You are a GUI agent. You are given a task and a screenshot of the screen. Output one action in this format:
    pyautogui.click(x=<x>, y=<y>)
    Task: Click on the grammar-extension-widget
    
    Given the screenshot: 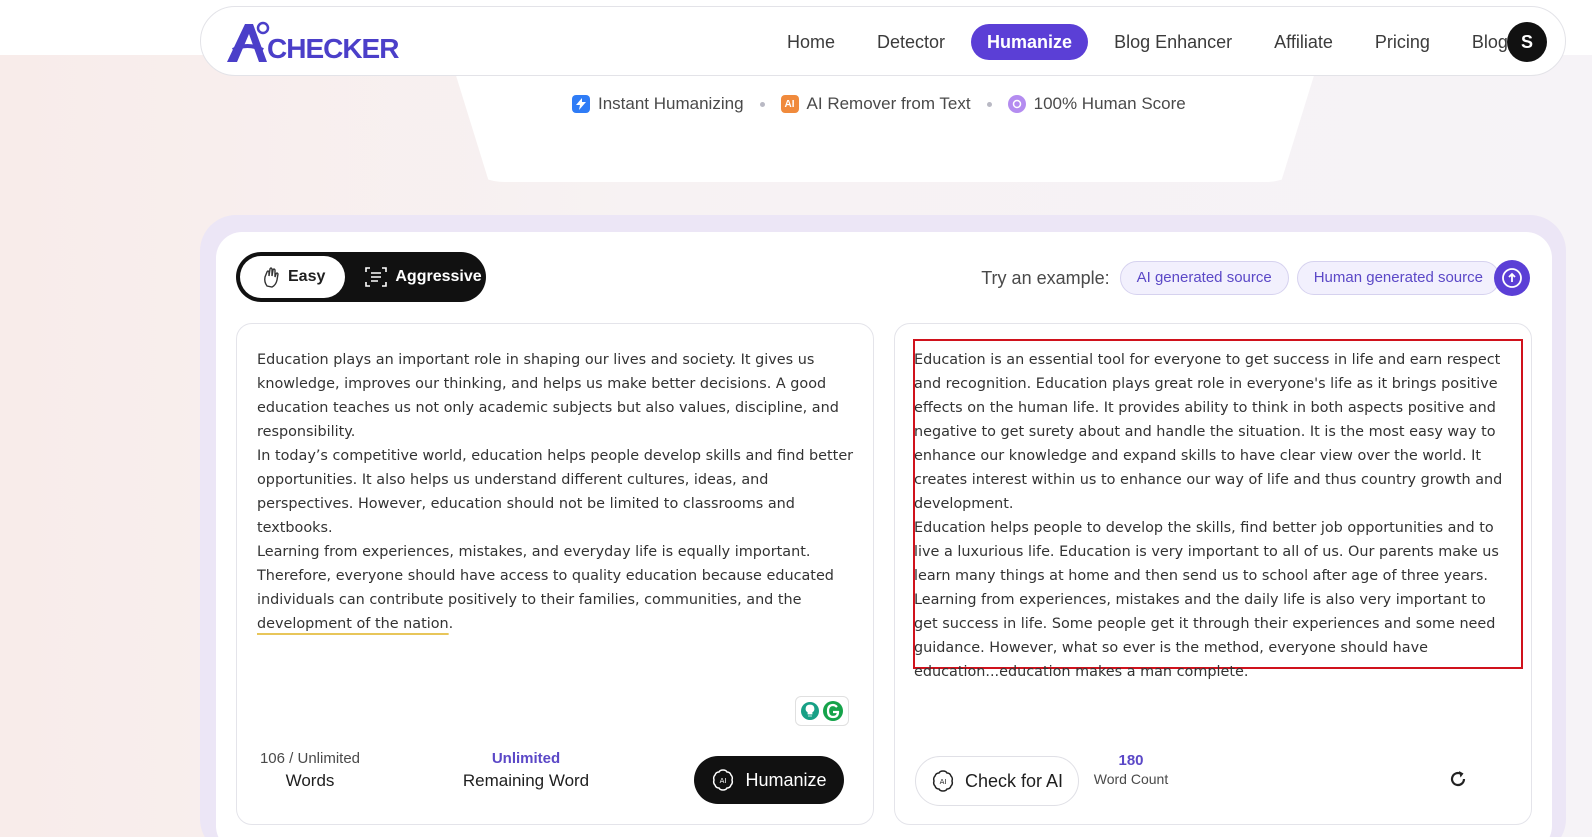 What is the action you would take?
    pyautogui.click(x=822, y=711)
    